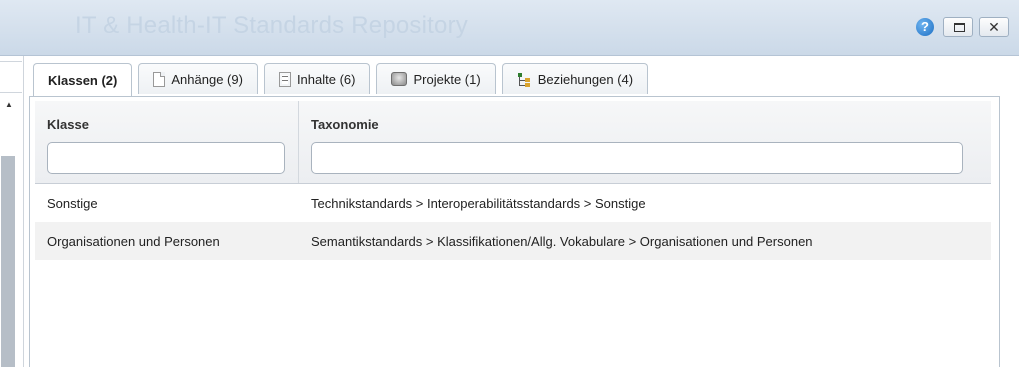 The width and height of the screenshot is (1019, 367). Describe the element at coordinates (399, 79) in the screenshot. I see `project-icon` at that location.